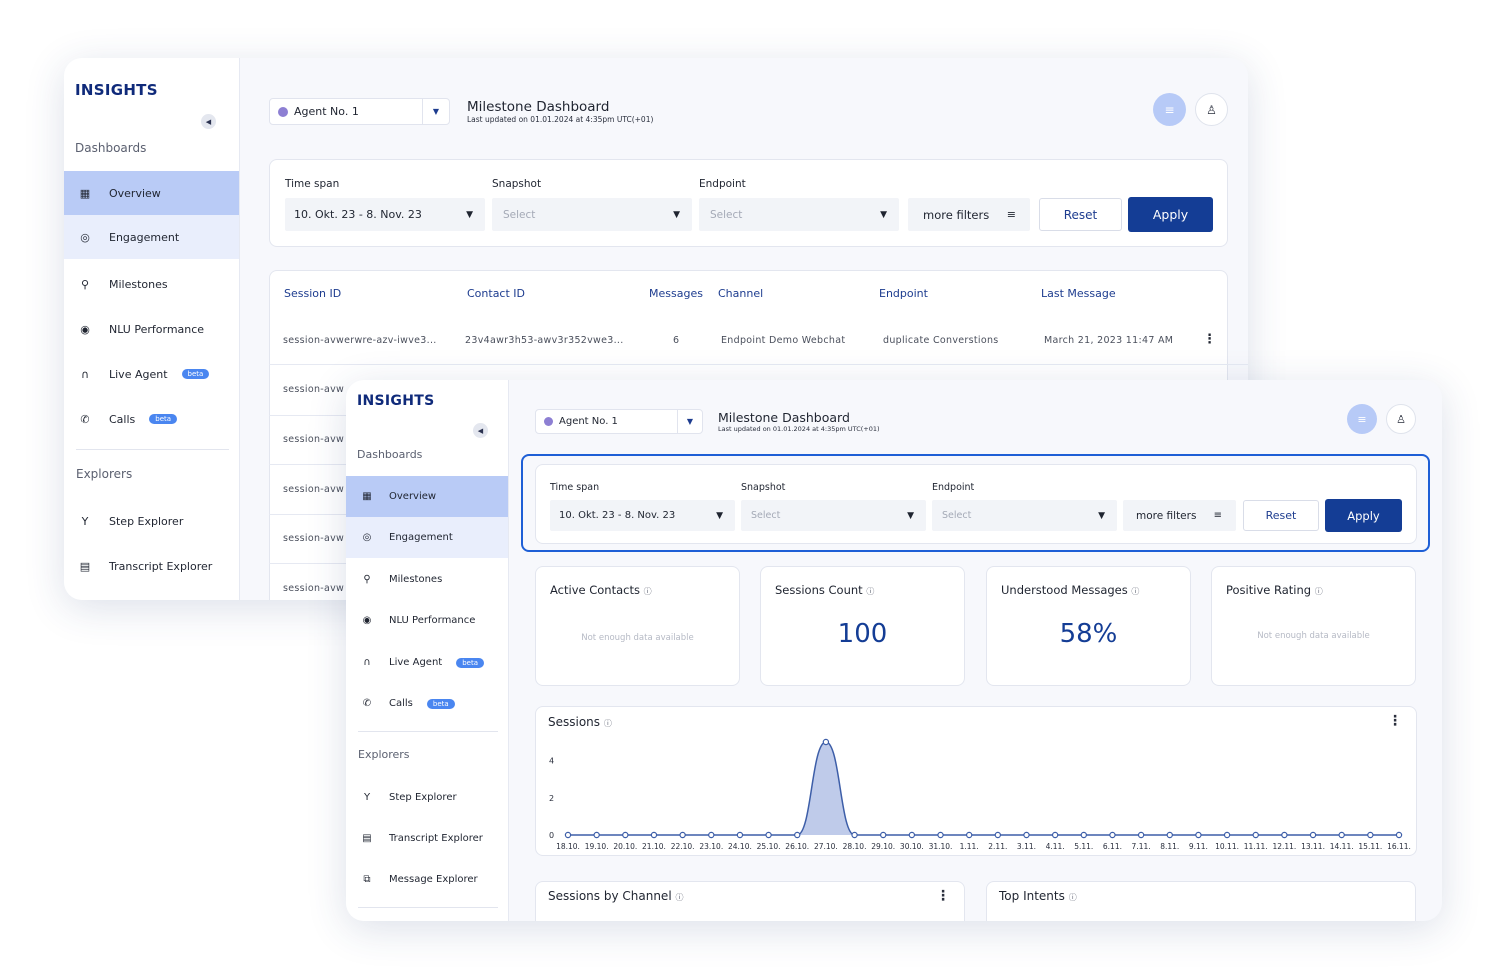  What do you see at coordinates (496, 293) in the screenshot?
I see `column-header-contact-id: Contact ID` at bounding box center [496, 293].